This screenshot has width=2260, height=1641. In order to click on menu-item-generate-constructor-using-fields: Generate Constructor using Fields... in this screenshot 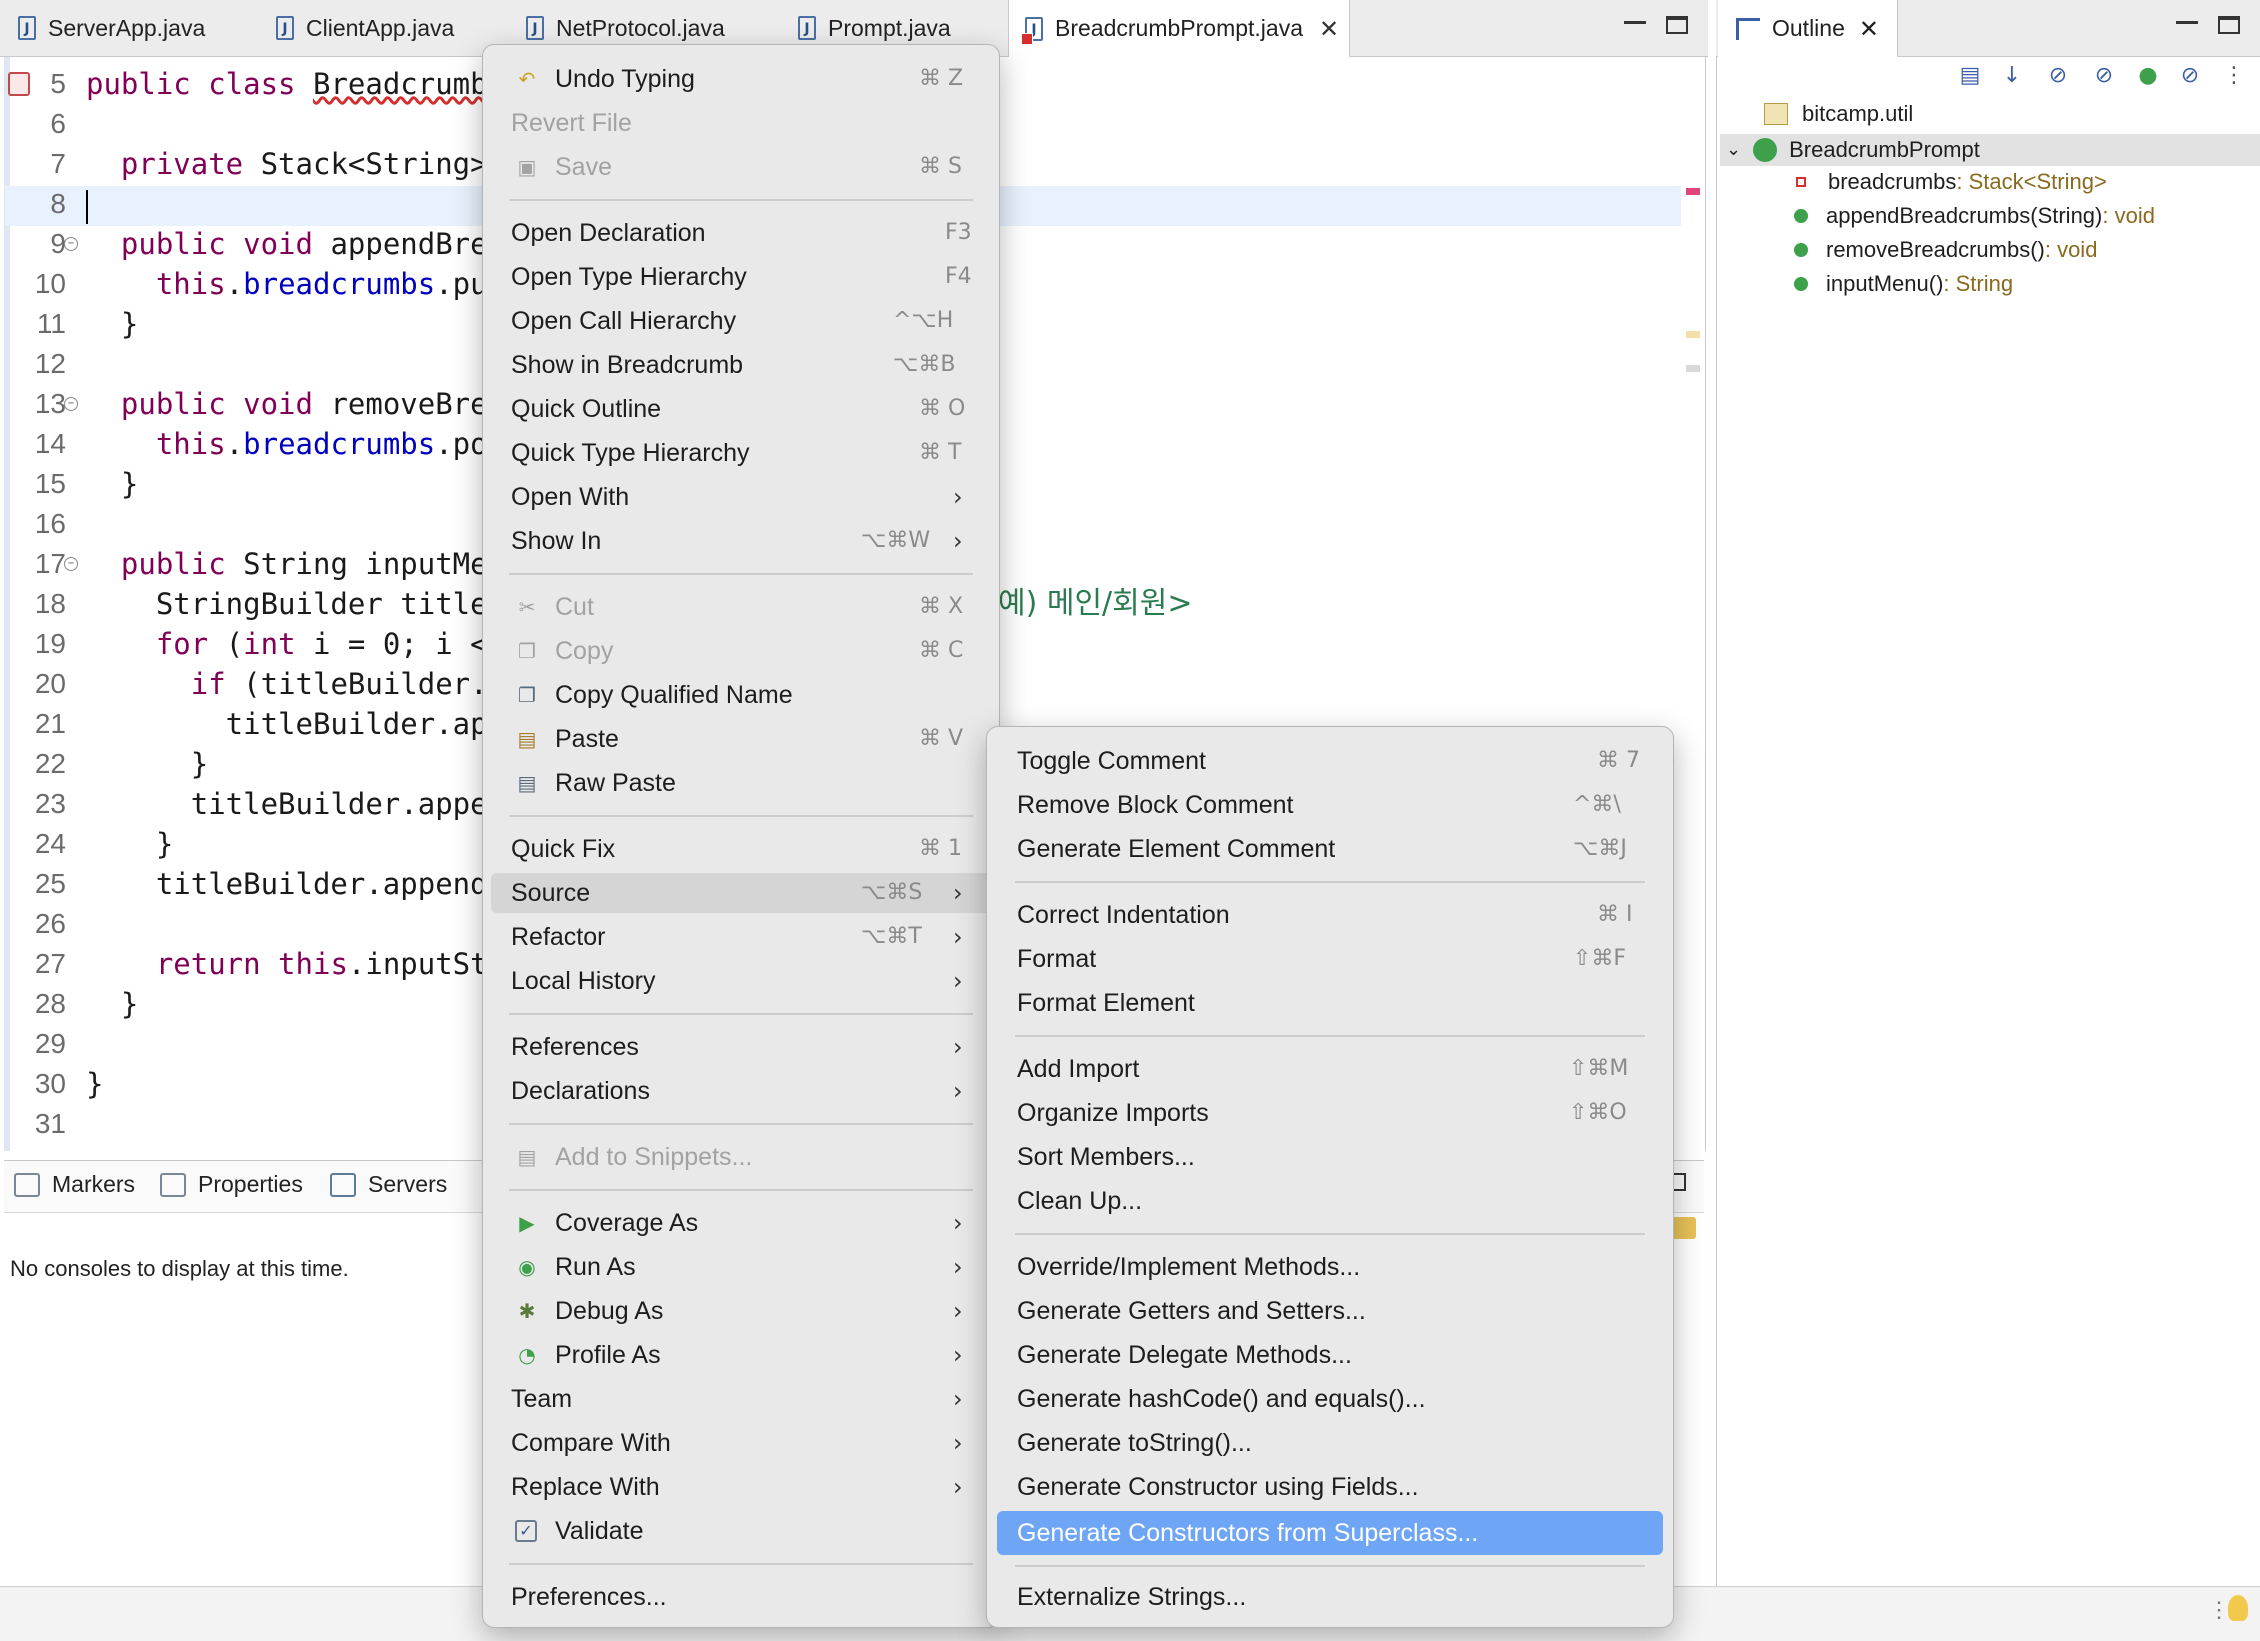, I will do `click(1330, 1487)`.